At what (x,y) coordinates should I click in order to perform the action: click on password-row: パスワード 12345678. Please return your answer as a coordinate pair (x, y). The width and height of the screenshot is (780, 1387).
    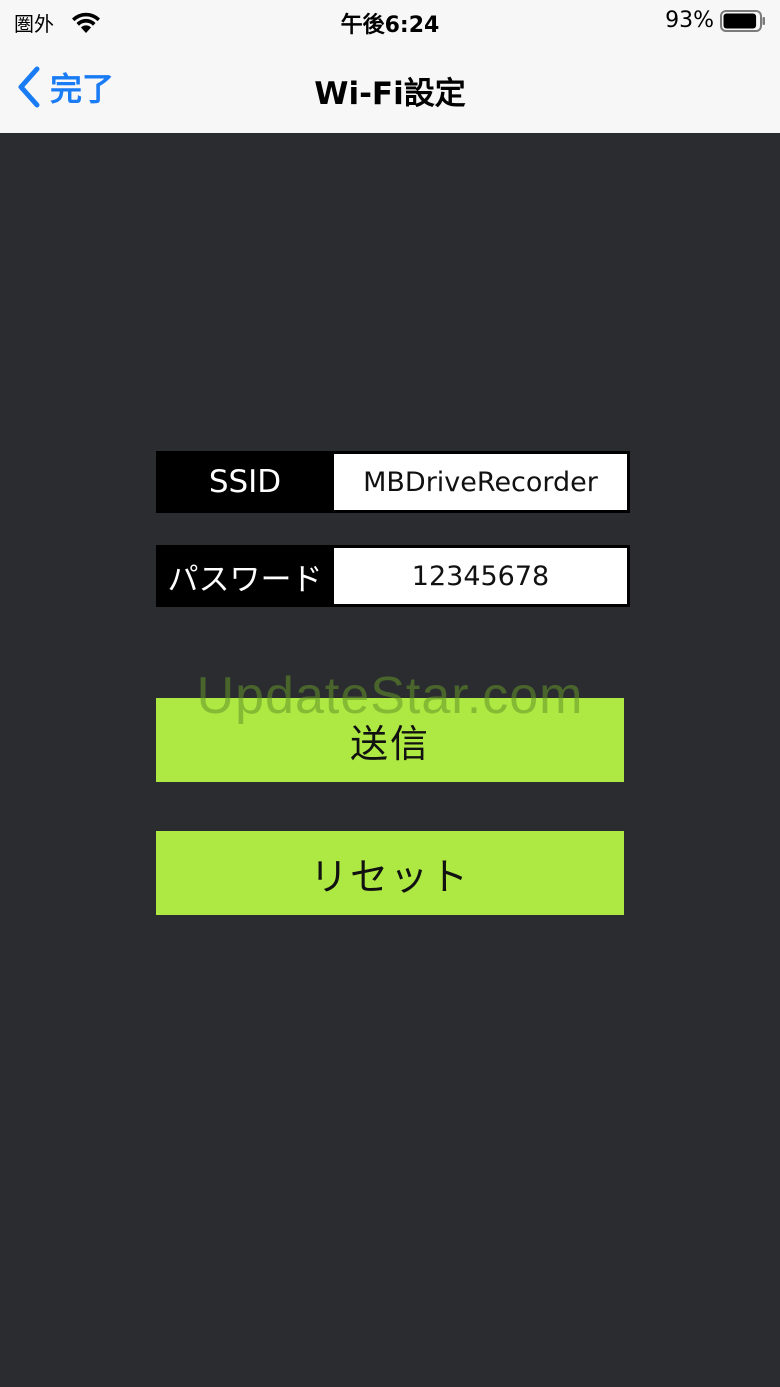
    Looking at the image, I should click on (393, 576).